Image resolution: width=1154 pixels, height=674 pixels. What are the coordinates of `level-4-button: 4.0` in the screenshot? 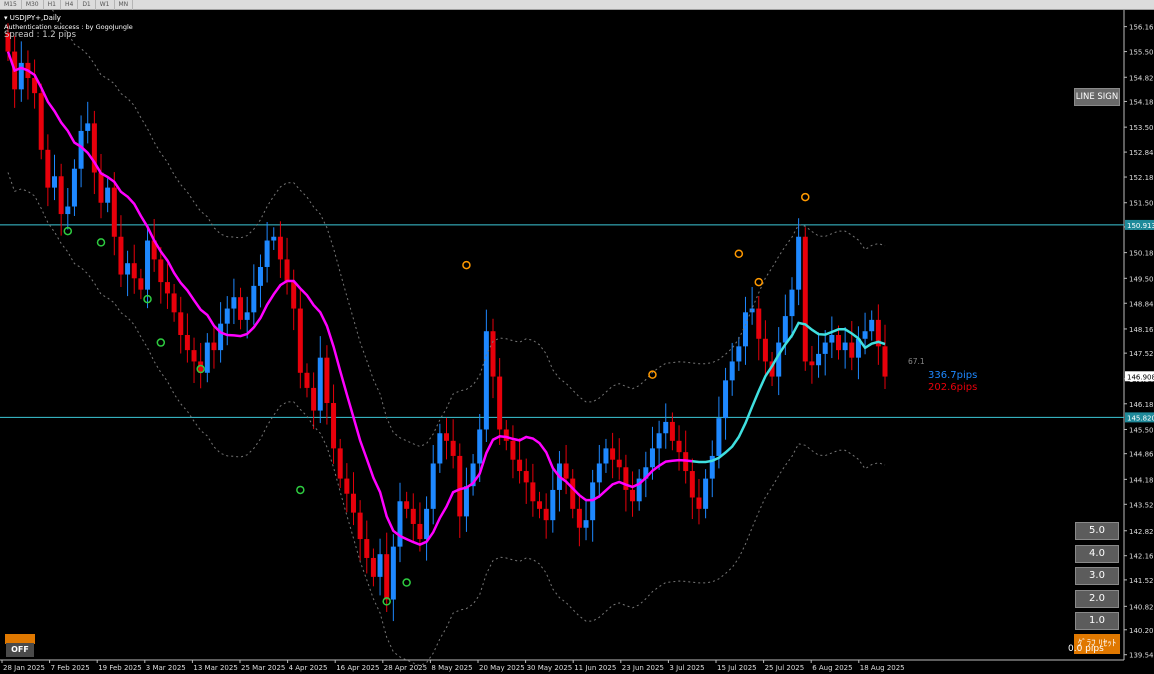 It's located at (1097, 554).